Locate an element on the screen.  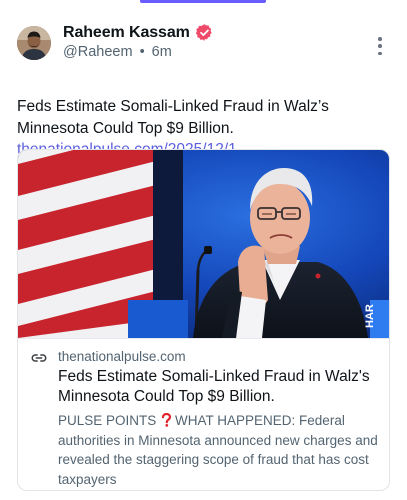
avatar is located at coordinates (34, 43).